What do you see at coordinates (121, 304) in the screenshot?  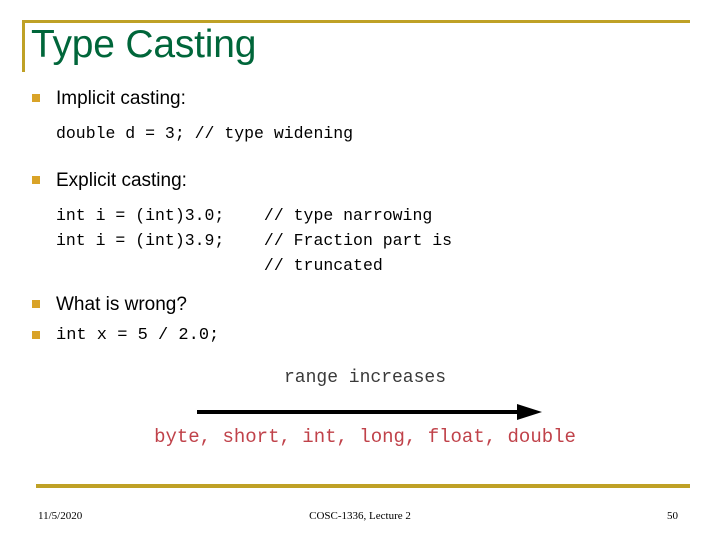 I see `bullet-label: What is wrong?` at bounding box center [121, 304].